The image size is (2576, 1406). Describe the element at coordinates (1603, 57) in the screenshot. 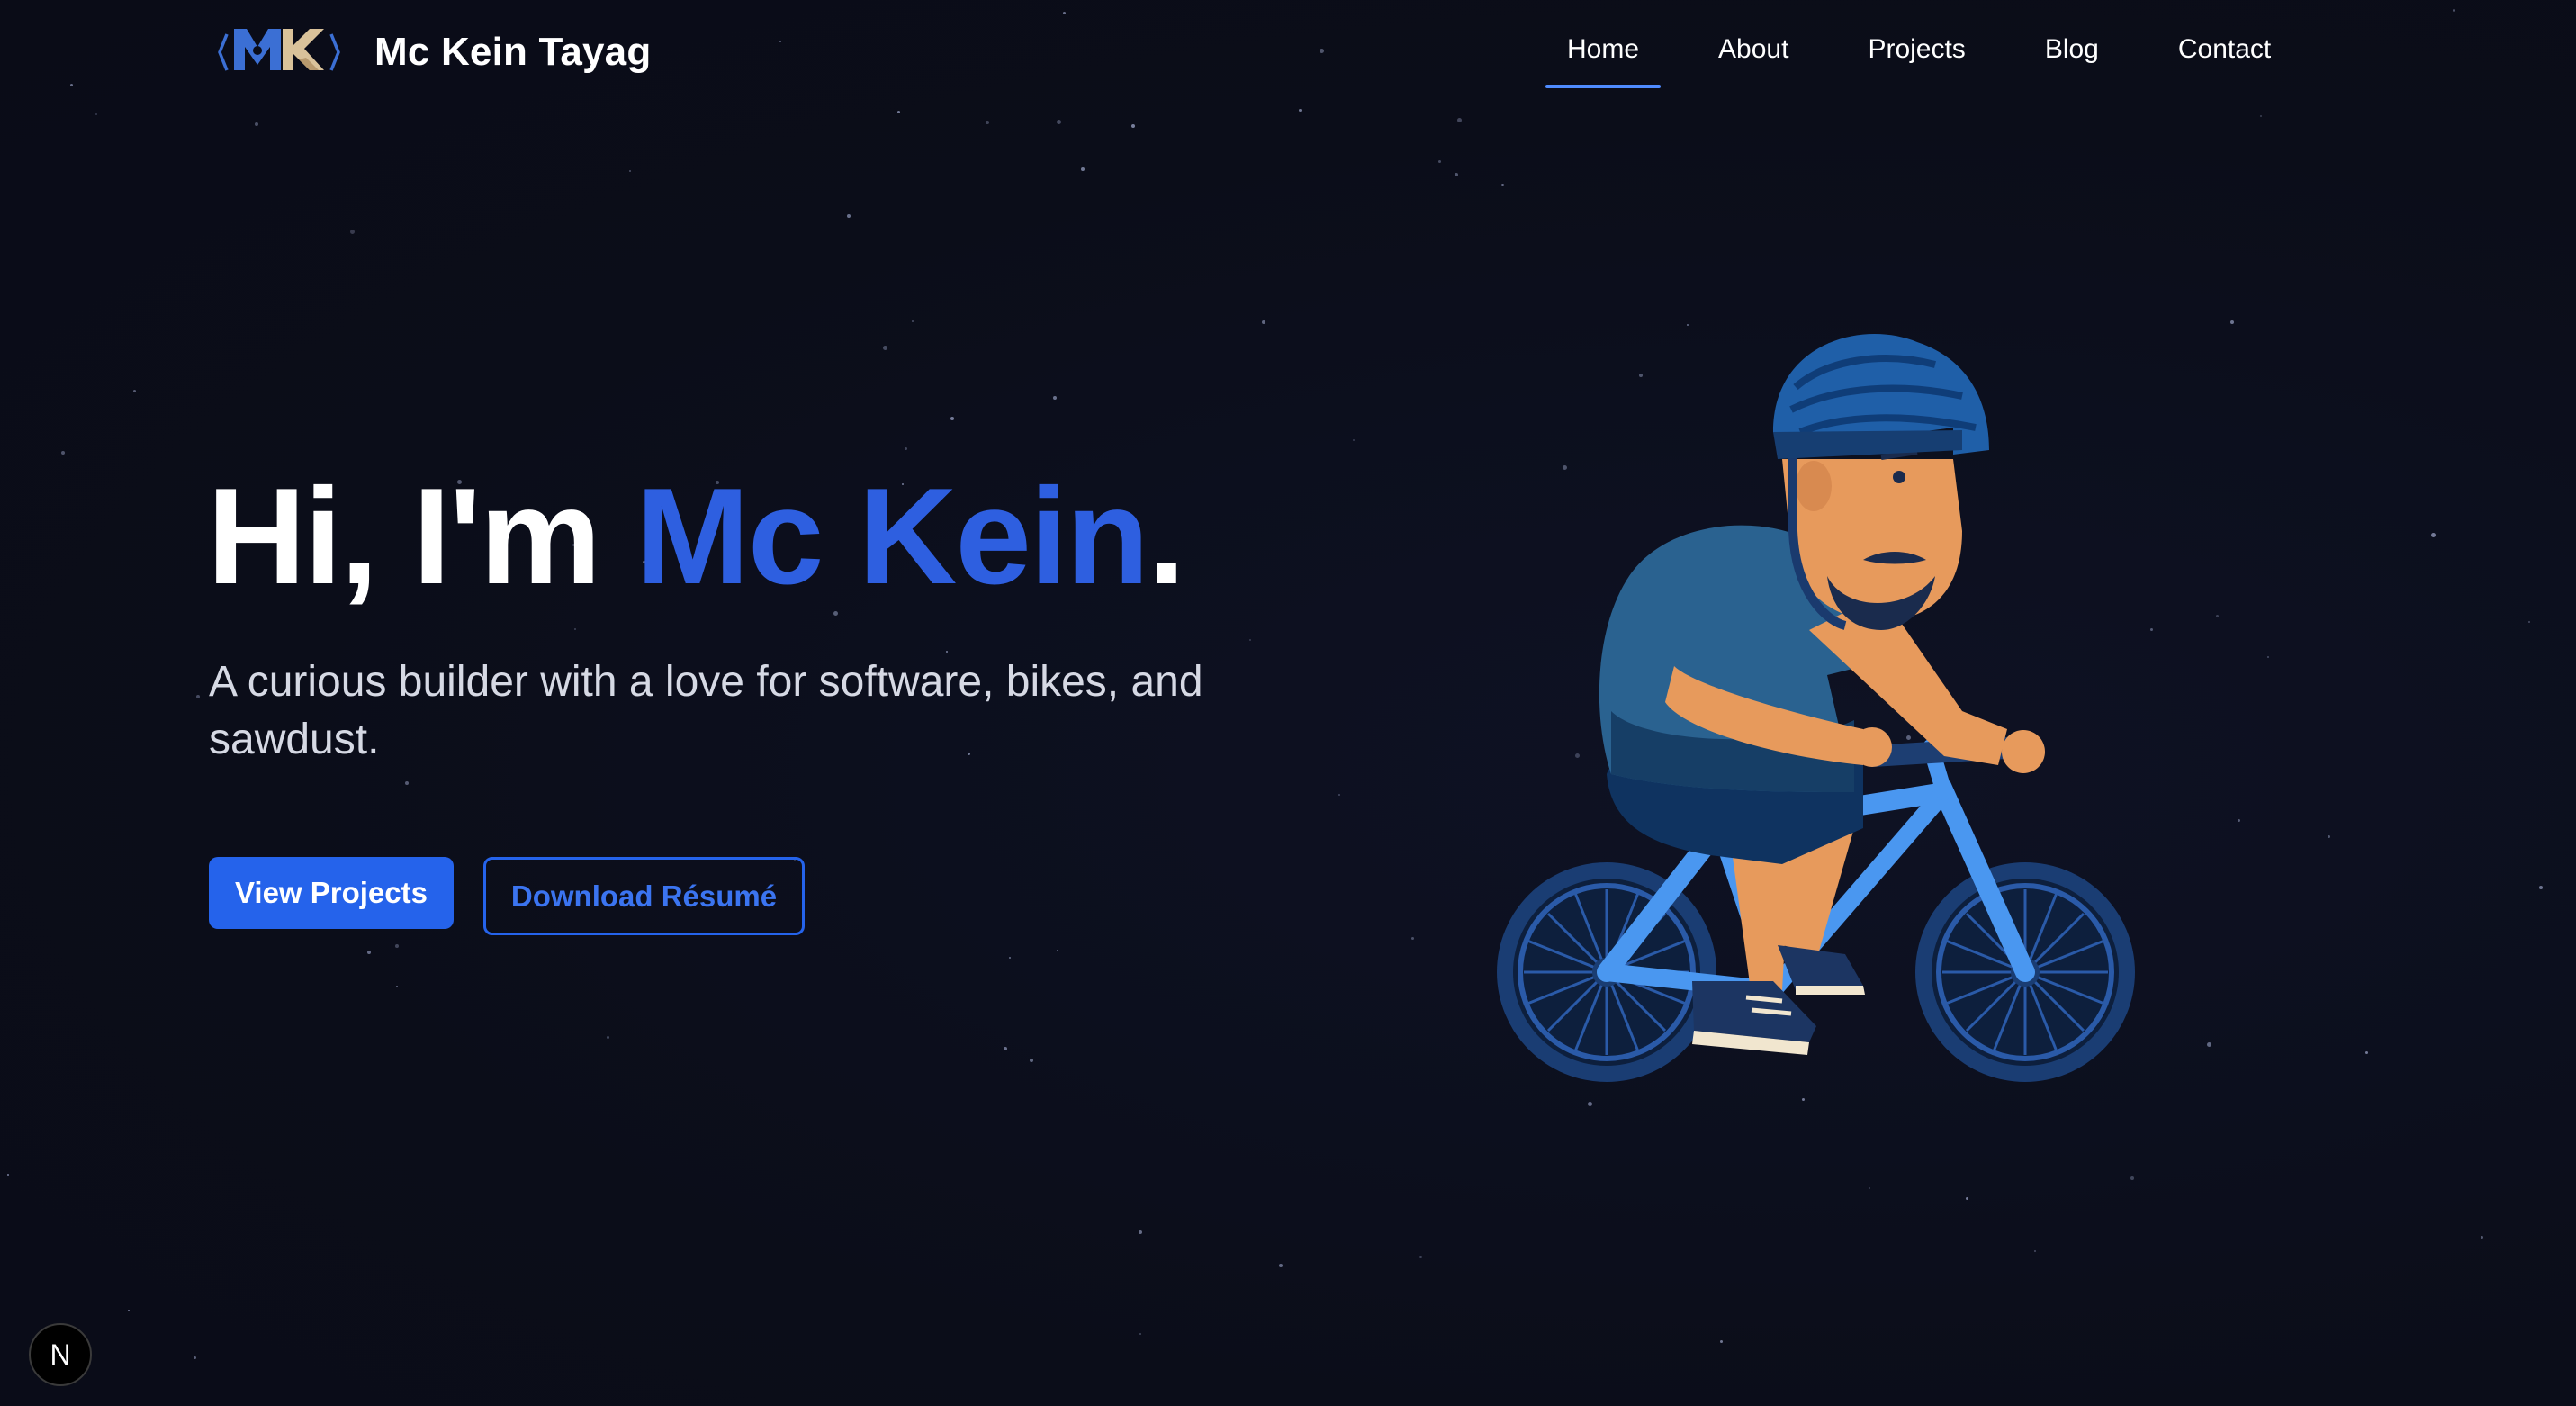

I see `nav-home: Home` at that location.